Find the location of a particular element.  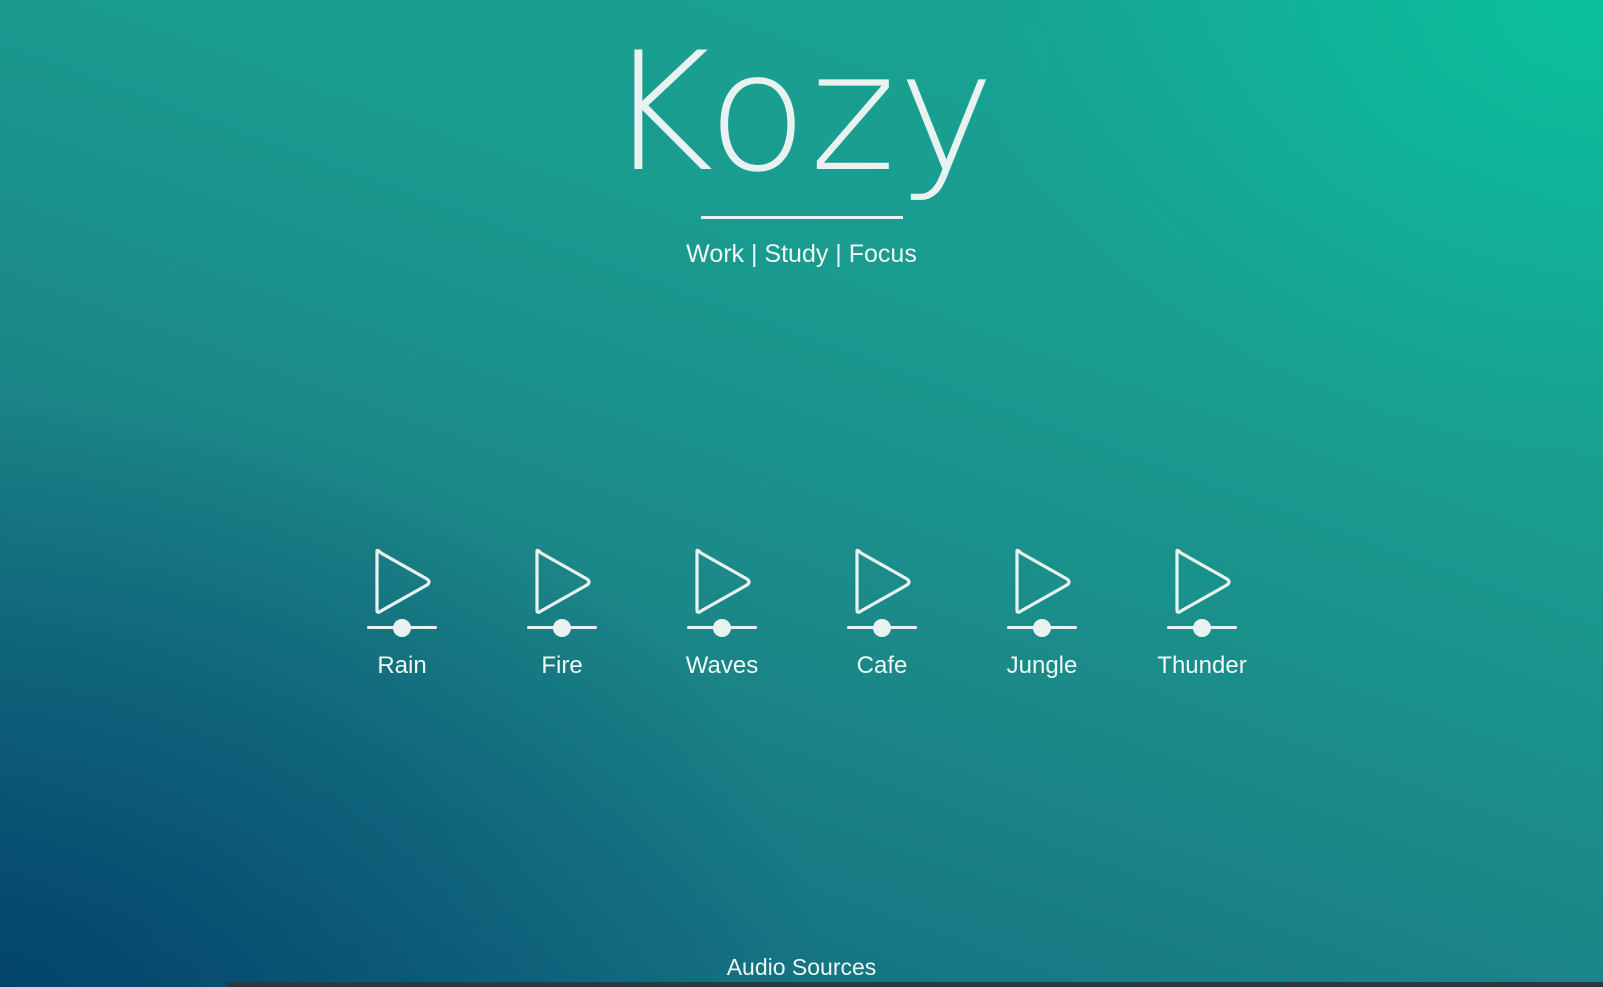

tagline: Work | Study | Focus is located at coordinates (801, 254).